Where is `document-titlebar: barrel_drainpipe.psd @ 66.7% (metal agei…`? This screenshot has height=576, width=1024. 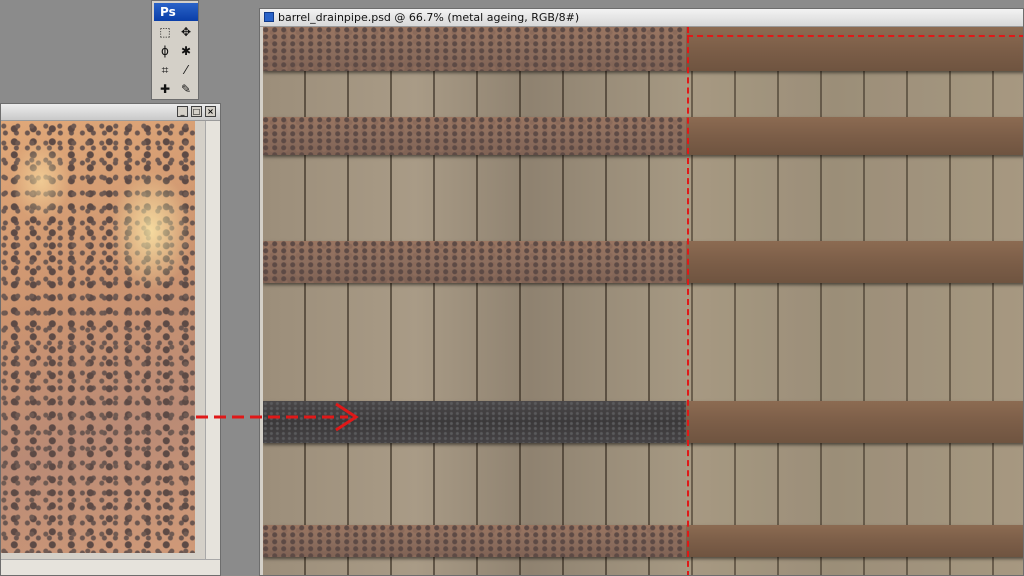 document-titlebar: barrel_drainpipe.psd @ 66.7% (metal agei… is located at coordinates (641, 18).